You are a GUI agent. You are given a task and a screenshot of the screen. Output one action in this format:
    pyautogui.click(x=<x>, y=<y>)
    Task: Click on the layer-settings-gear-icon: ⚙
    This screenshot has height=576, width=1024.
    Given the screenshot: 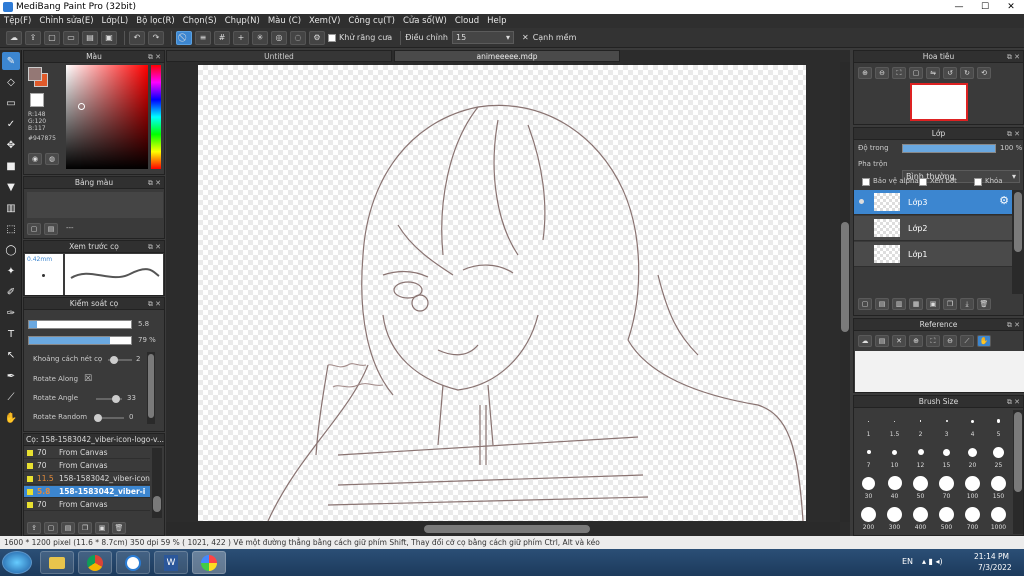 What is the action you would take?
    pyautogui.click(x=1004, y=200)
    